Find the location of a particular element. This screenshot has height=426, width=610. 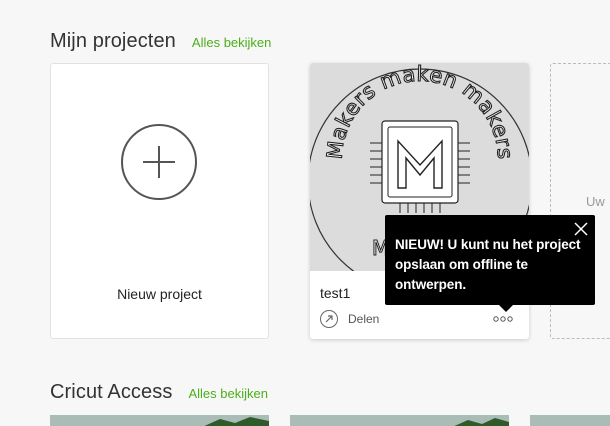

upload-card-text: Uw is located at coordinates (595, 201).